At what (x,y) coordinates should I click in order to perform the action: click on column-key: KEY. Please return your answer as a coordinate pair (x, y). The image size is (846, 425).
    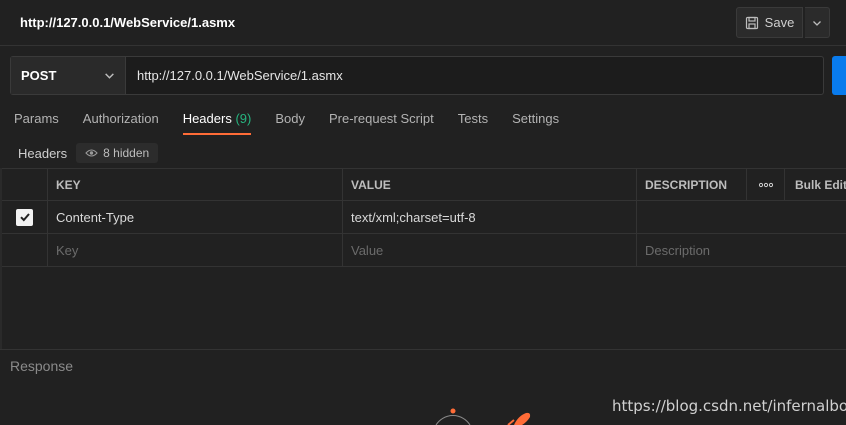
    Looking at the image, I should click on (194, 184).